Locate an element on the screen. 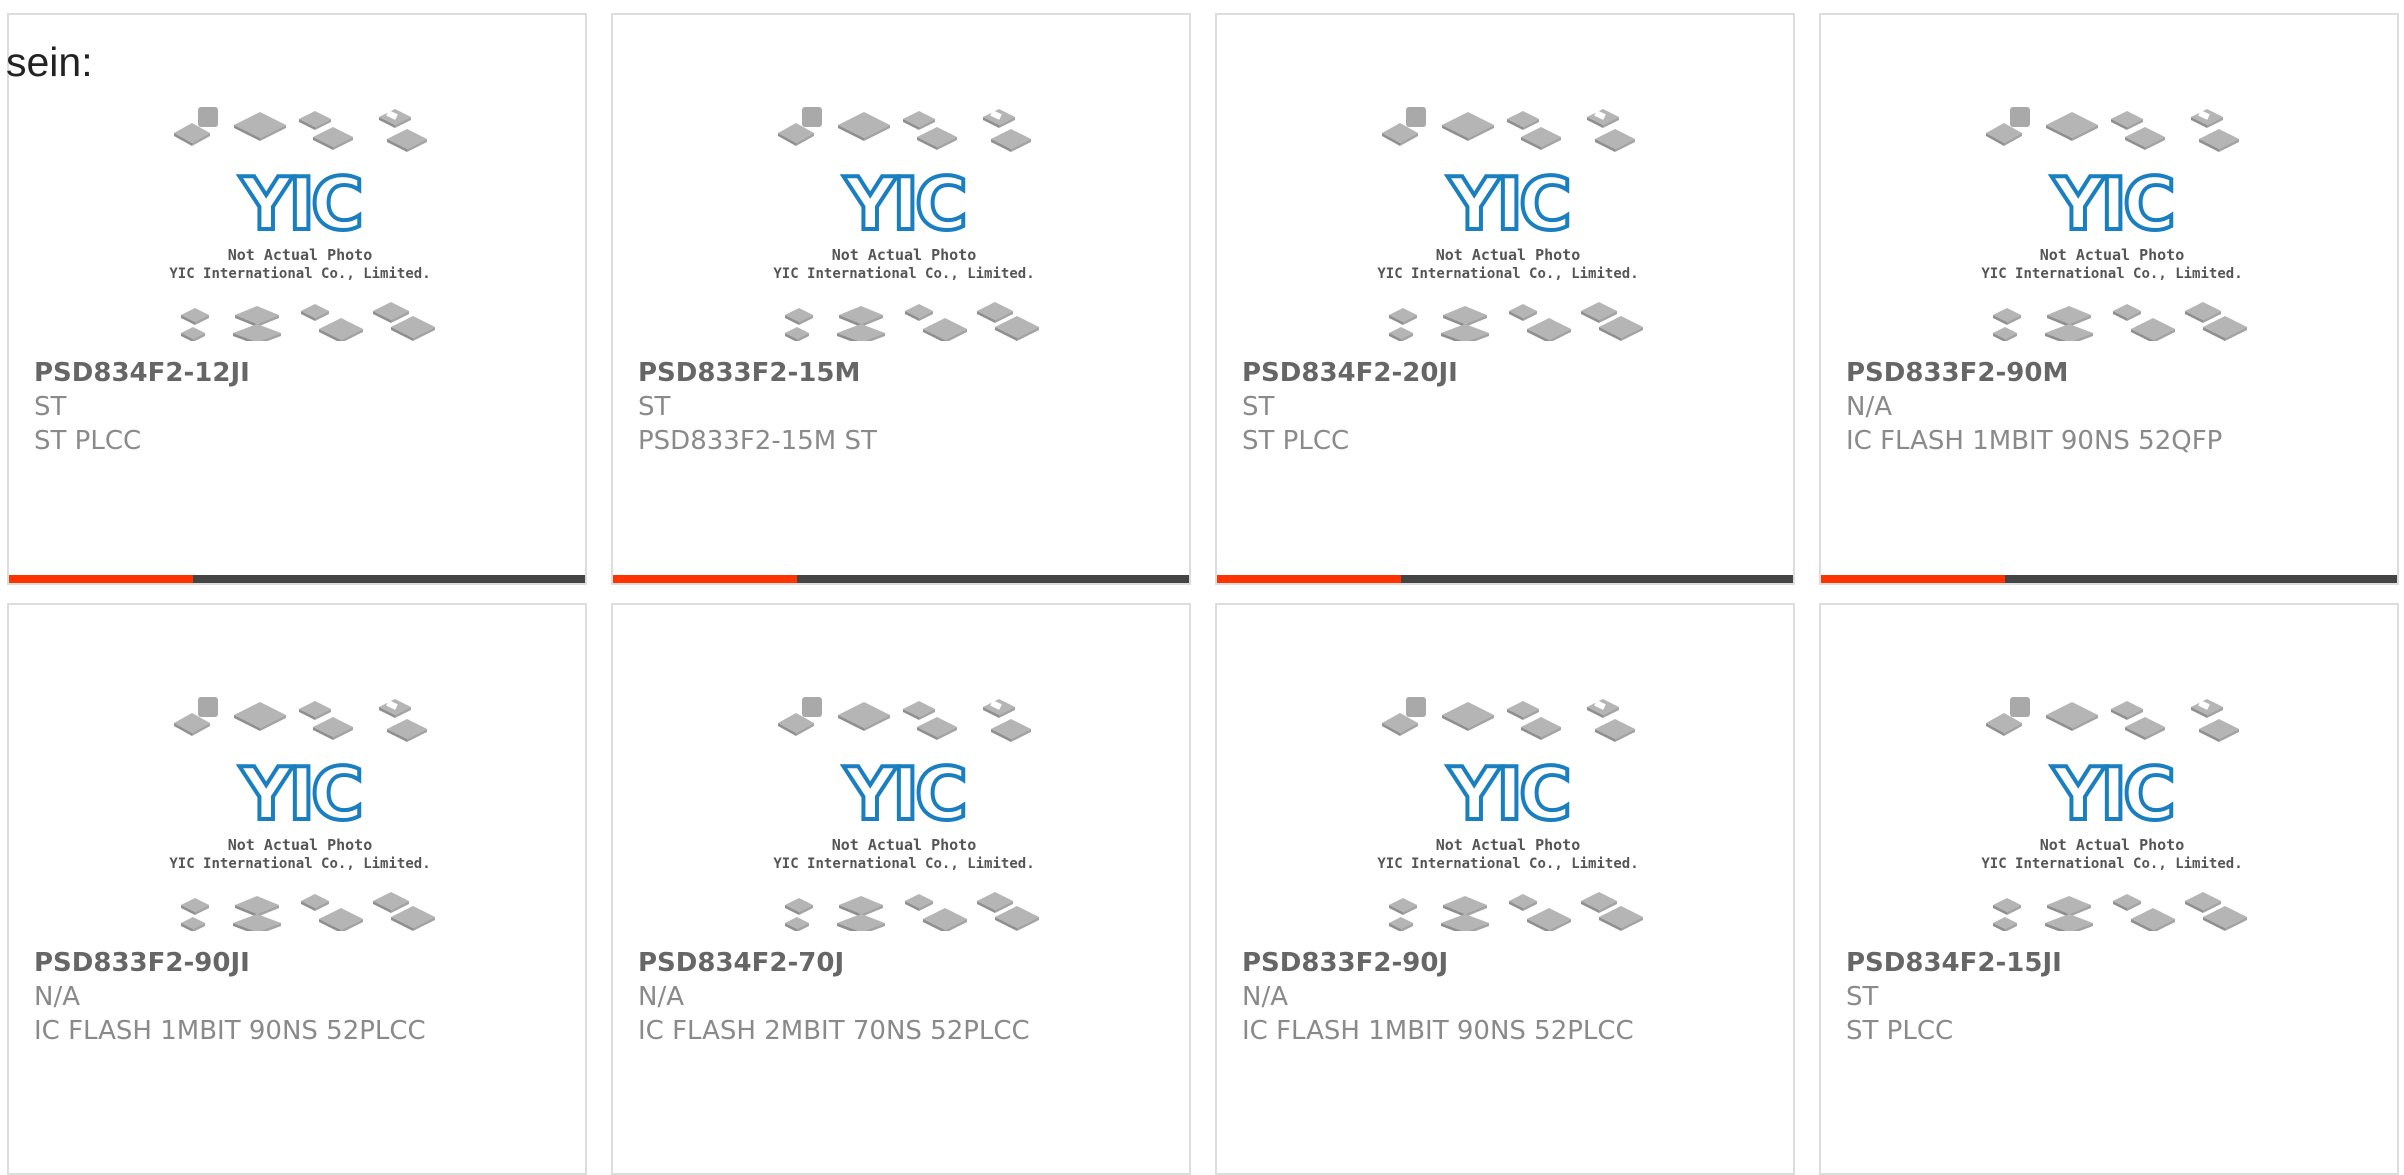 The width and height of the screenshot is (2404, 1175). part-number: PSD833F2-15M is located at coordinates (908, 373).